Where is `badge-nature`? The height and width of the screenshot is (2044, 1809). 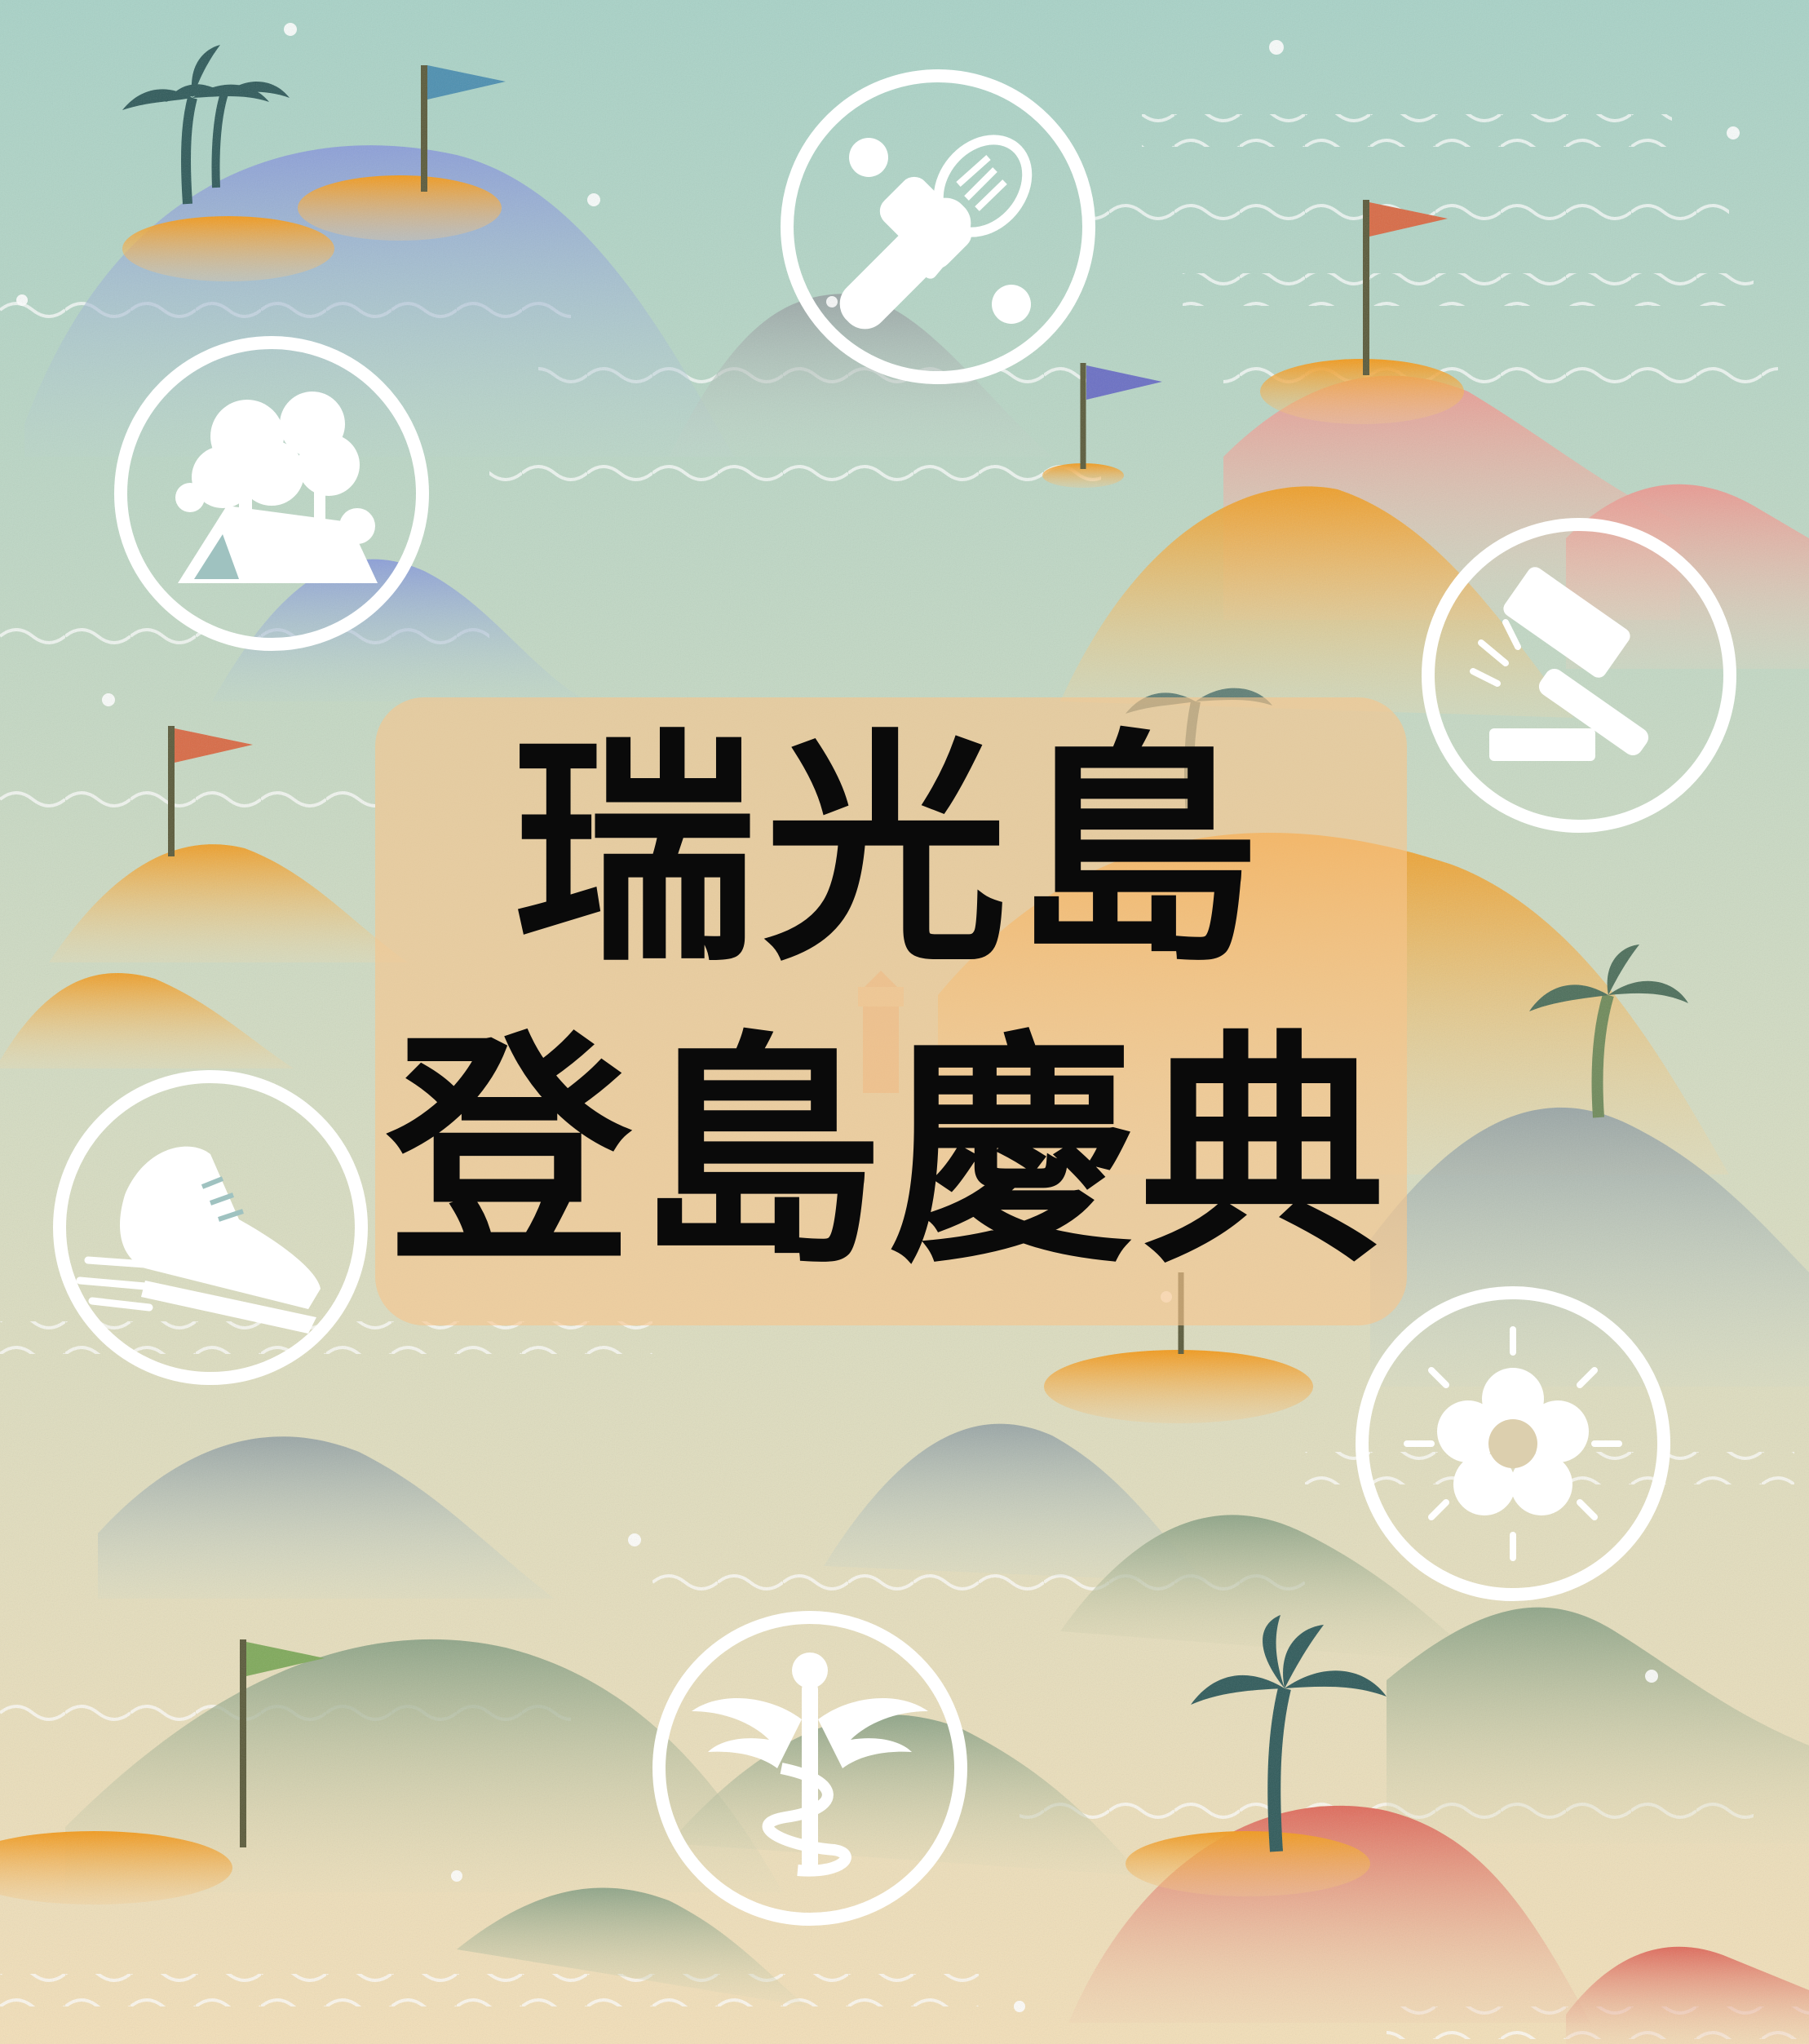 badge-nature is located at coordinates (1513, 1443).